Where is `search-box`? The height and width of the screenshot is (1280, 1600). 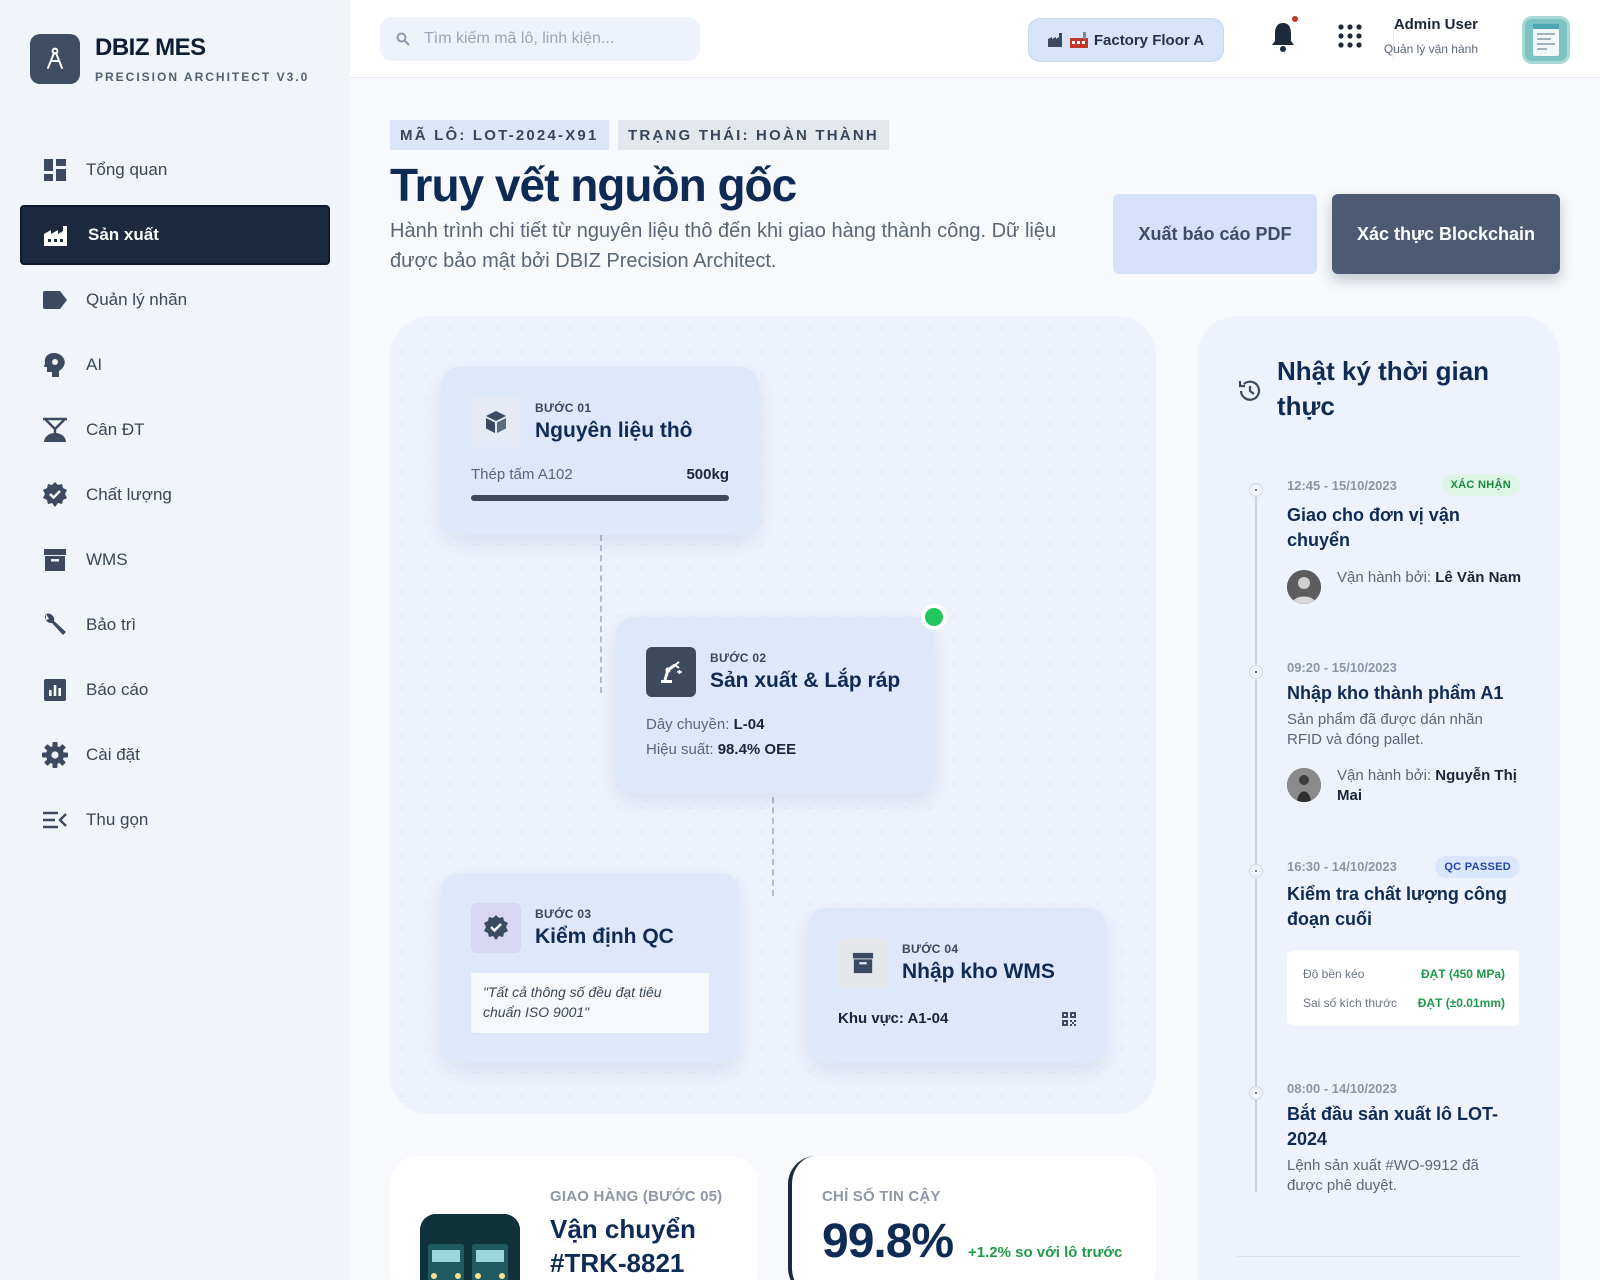
search-box is located at coordinates (540, 39).